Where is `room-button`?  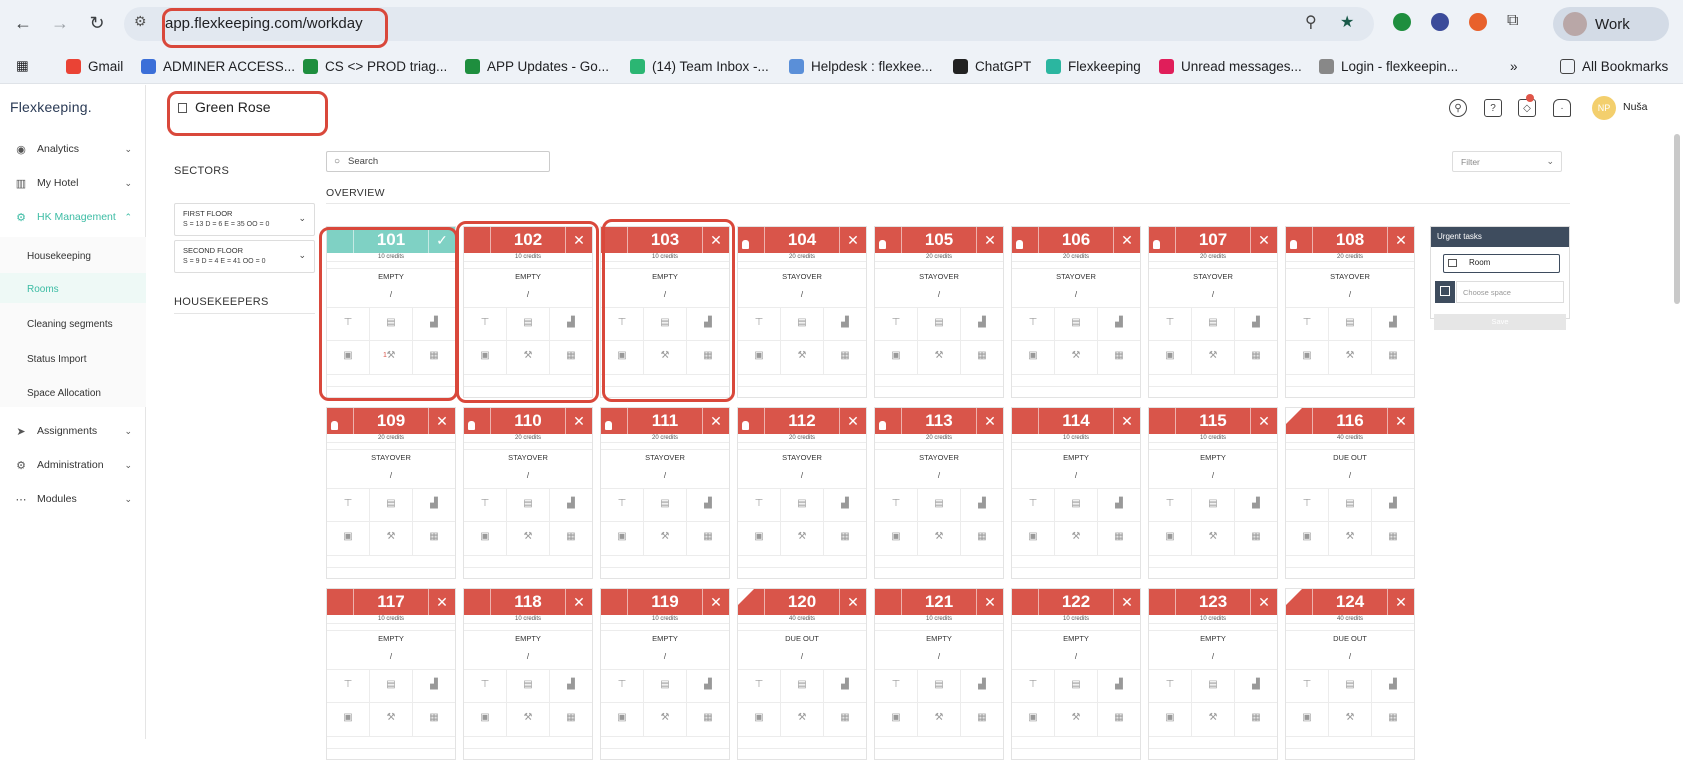
room-button is located at coordinates (1501, 263).